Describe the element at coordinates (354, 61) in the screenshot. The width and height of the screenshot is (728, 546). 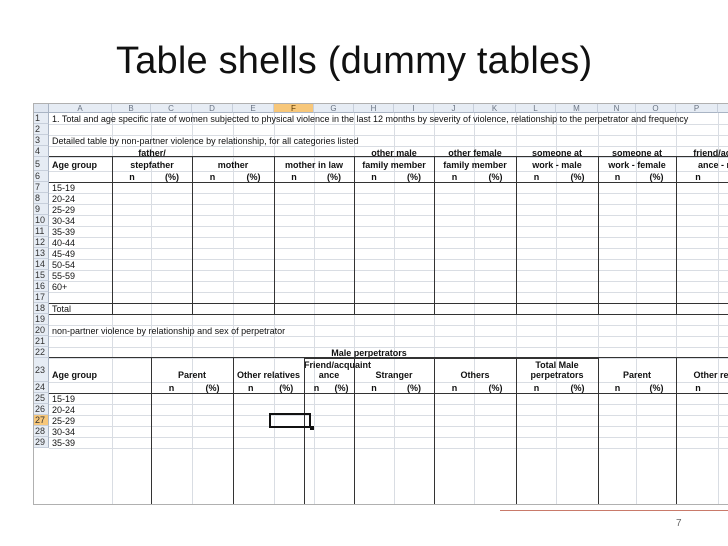
I see `slide-title: Table shells (dummy tables)` at that location.